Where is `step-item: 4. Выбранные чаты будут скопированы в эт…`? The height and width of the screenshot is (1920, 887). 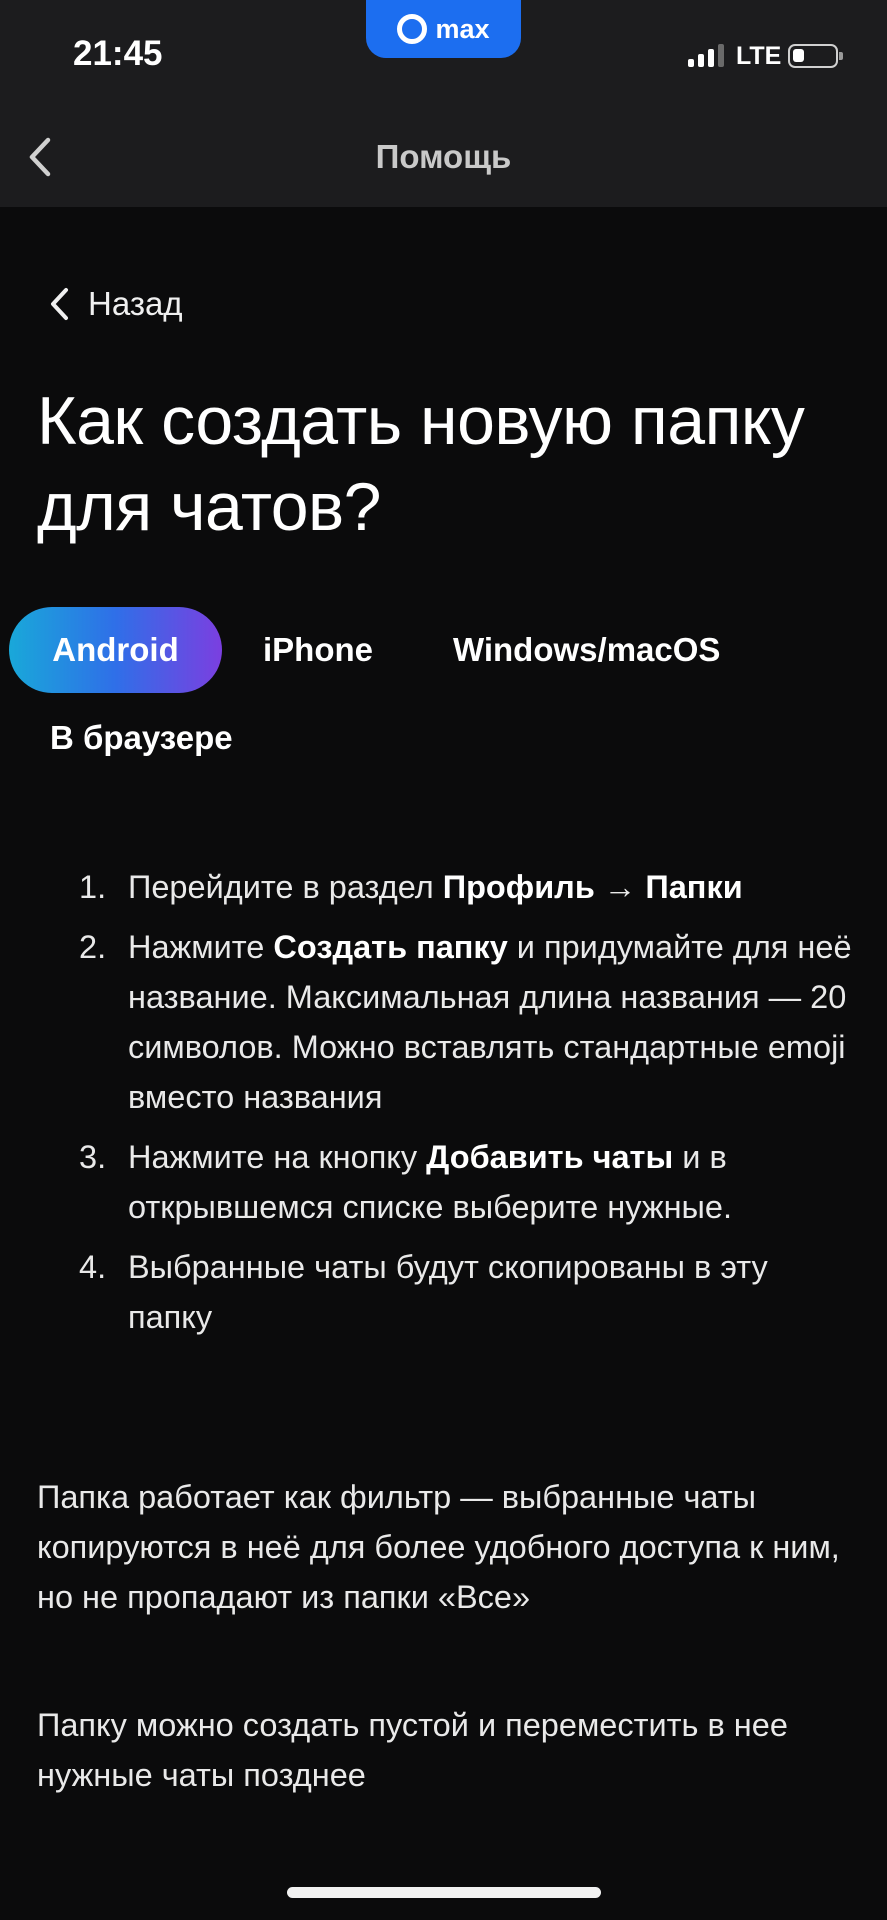 step-item: 4. Выбранные чаты будут скопированы в эт… is located at coordinates (465, 1292).